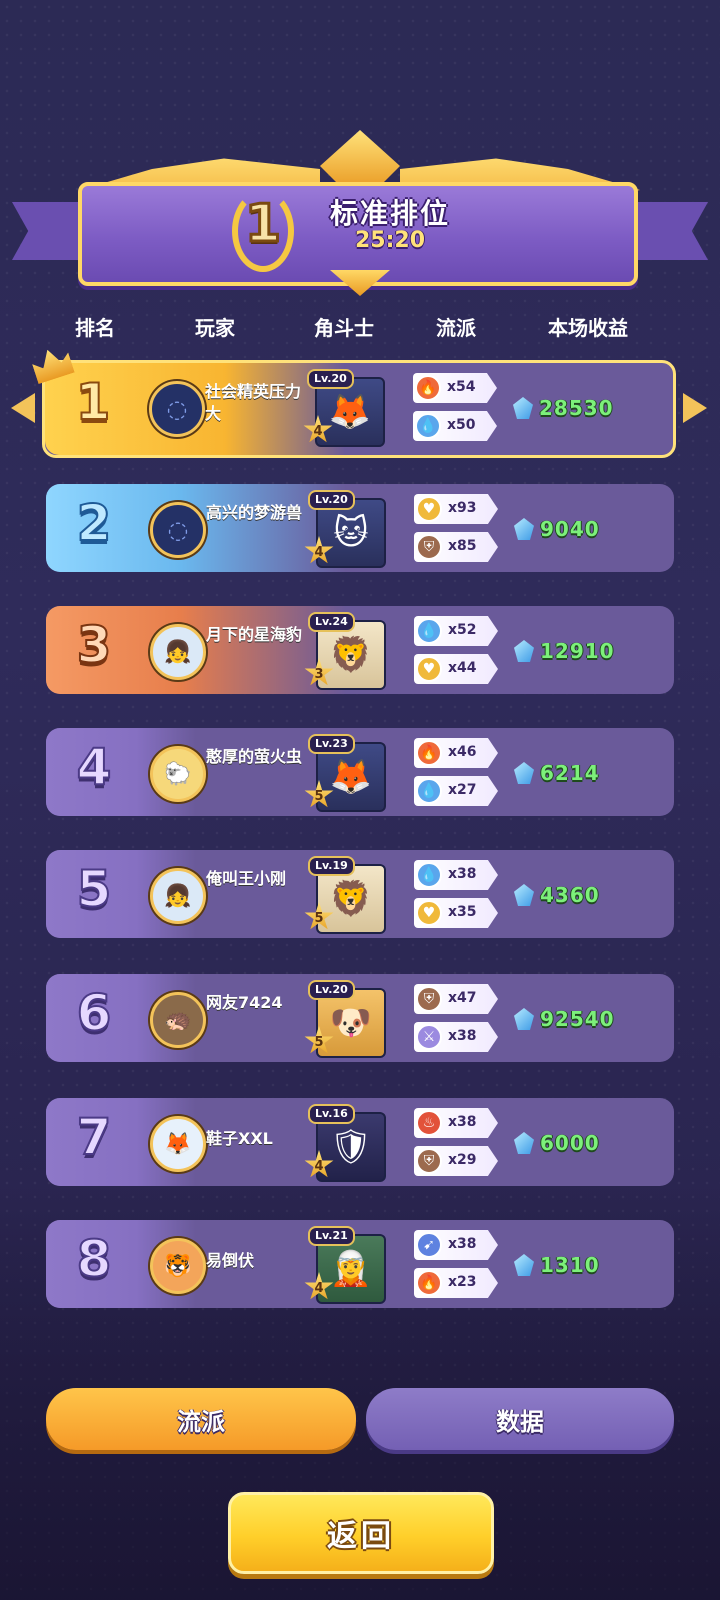  I want to click on earnings-value: 1310, so click(570, 1265).